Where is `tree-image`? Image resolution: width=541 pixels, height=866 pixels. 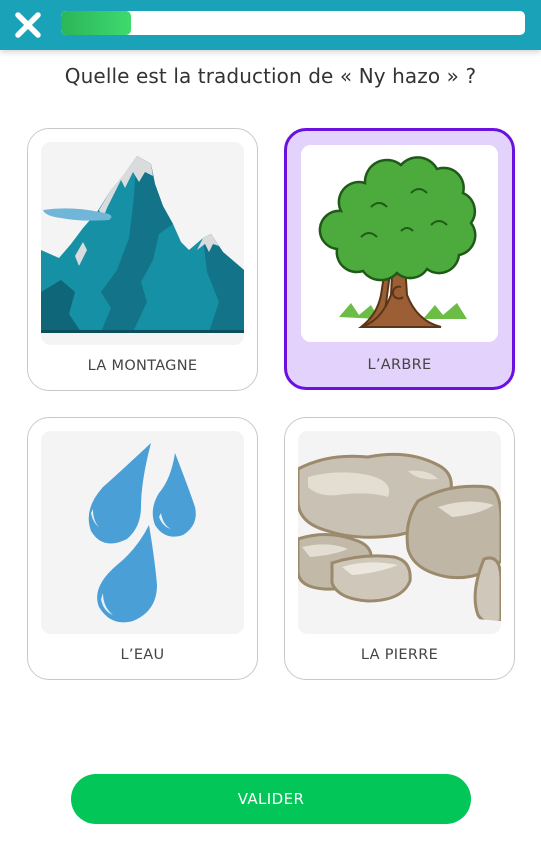
tree-image is located at coordinates (399, 243).